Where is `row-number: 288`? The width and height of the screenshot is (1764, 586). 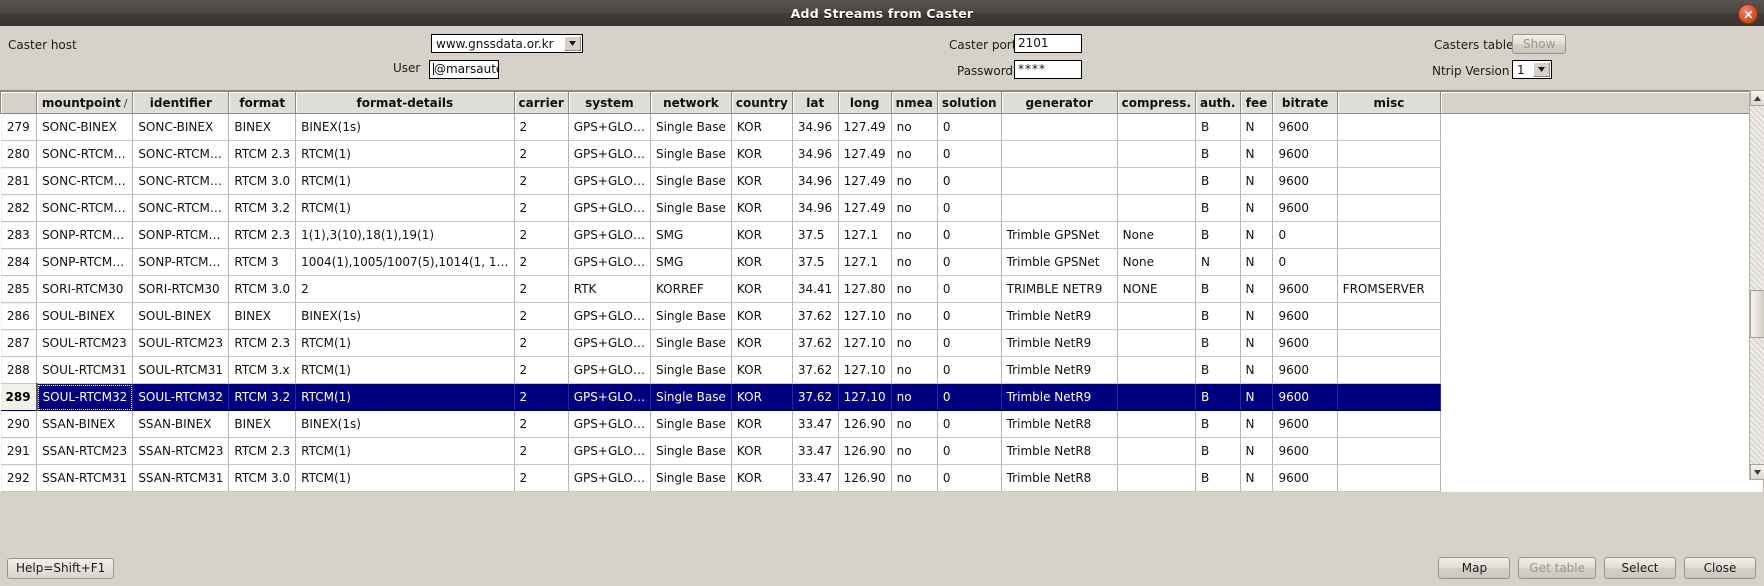 row-number: 288 is located at coordinates (19, 370).